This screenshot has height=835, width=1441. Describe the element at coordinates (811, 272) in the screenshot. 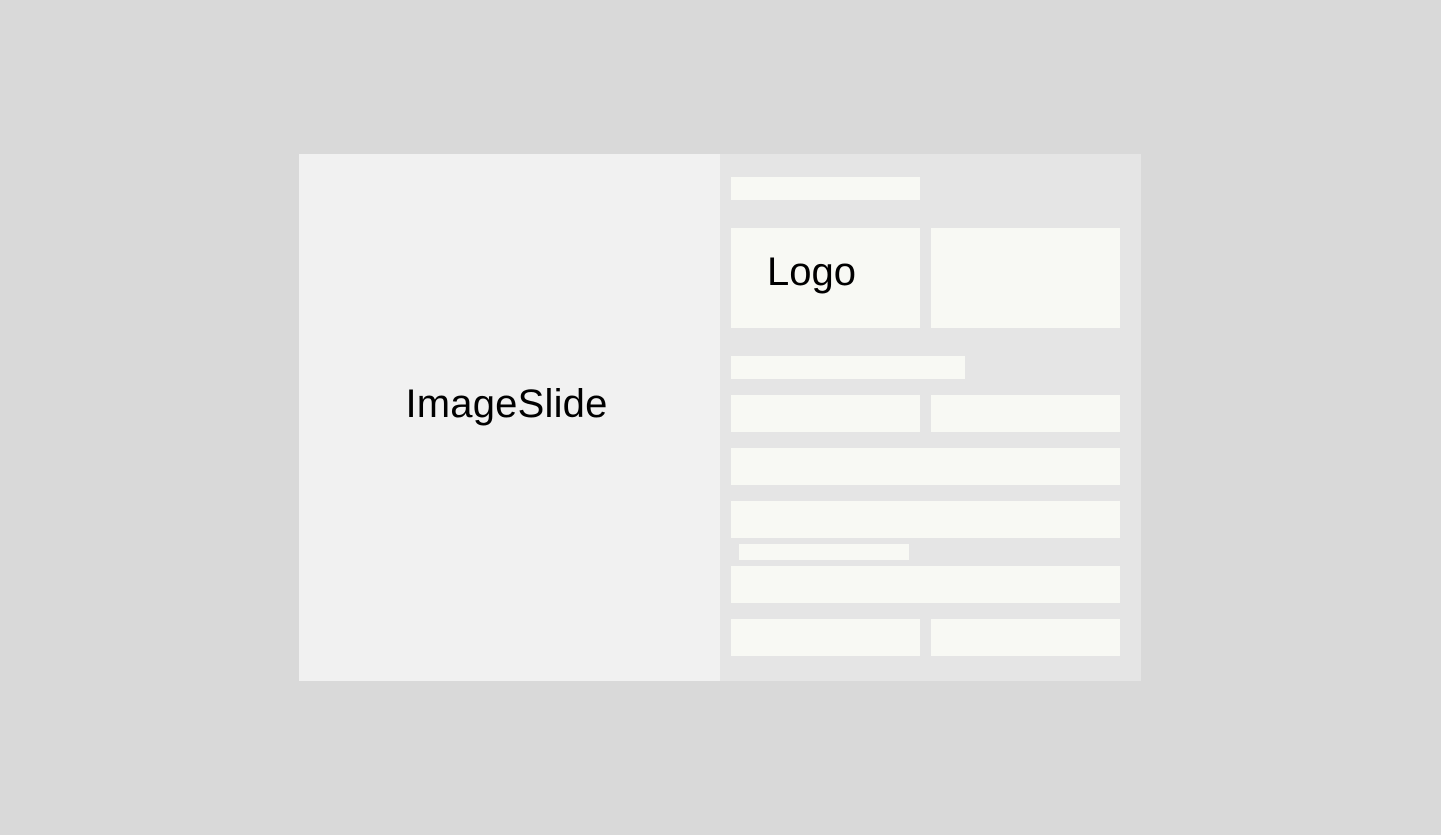

I see `logo-label: Logo` at that location.